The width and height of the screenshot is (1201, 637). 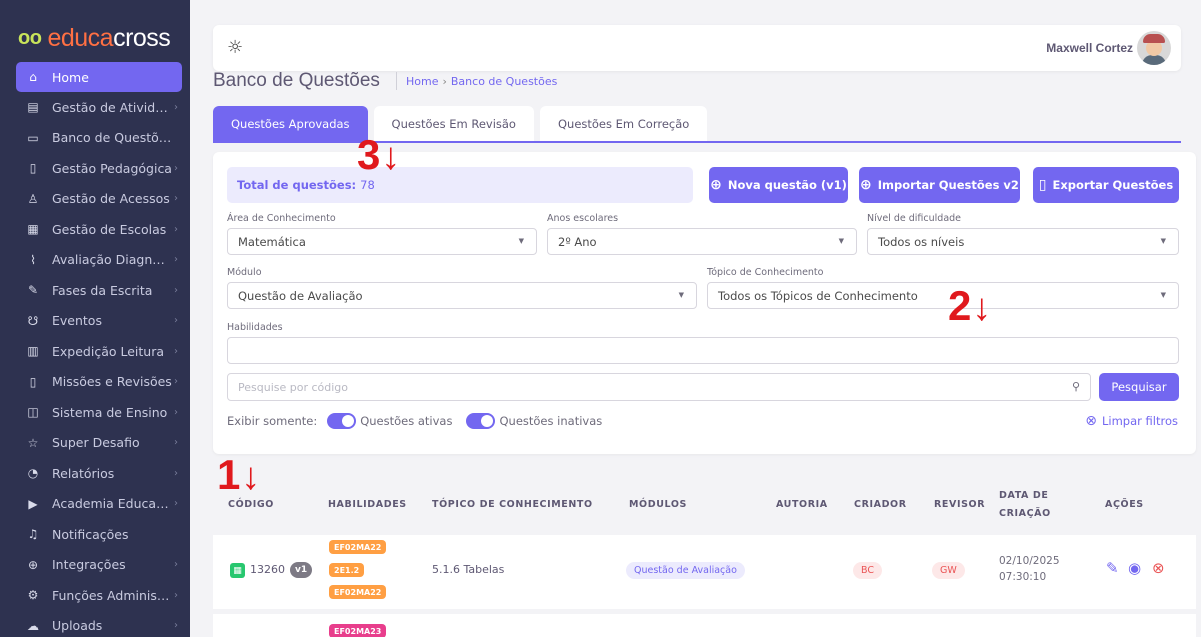 I want to click on sidebar-item-9: ▥ Expedição Leitura ›, so click(x=95, y=351).